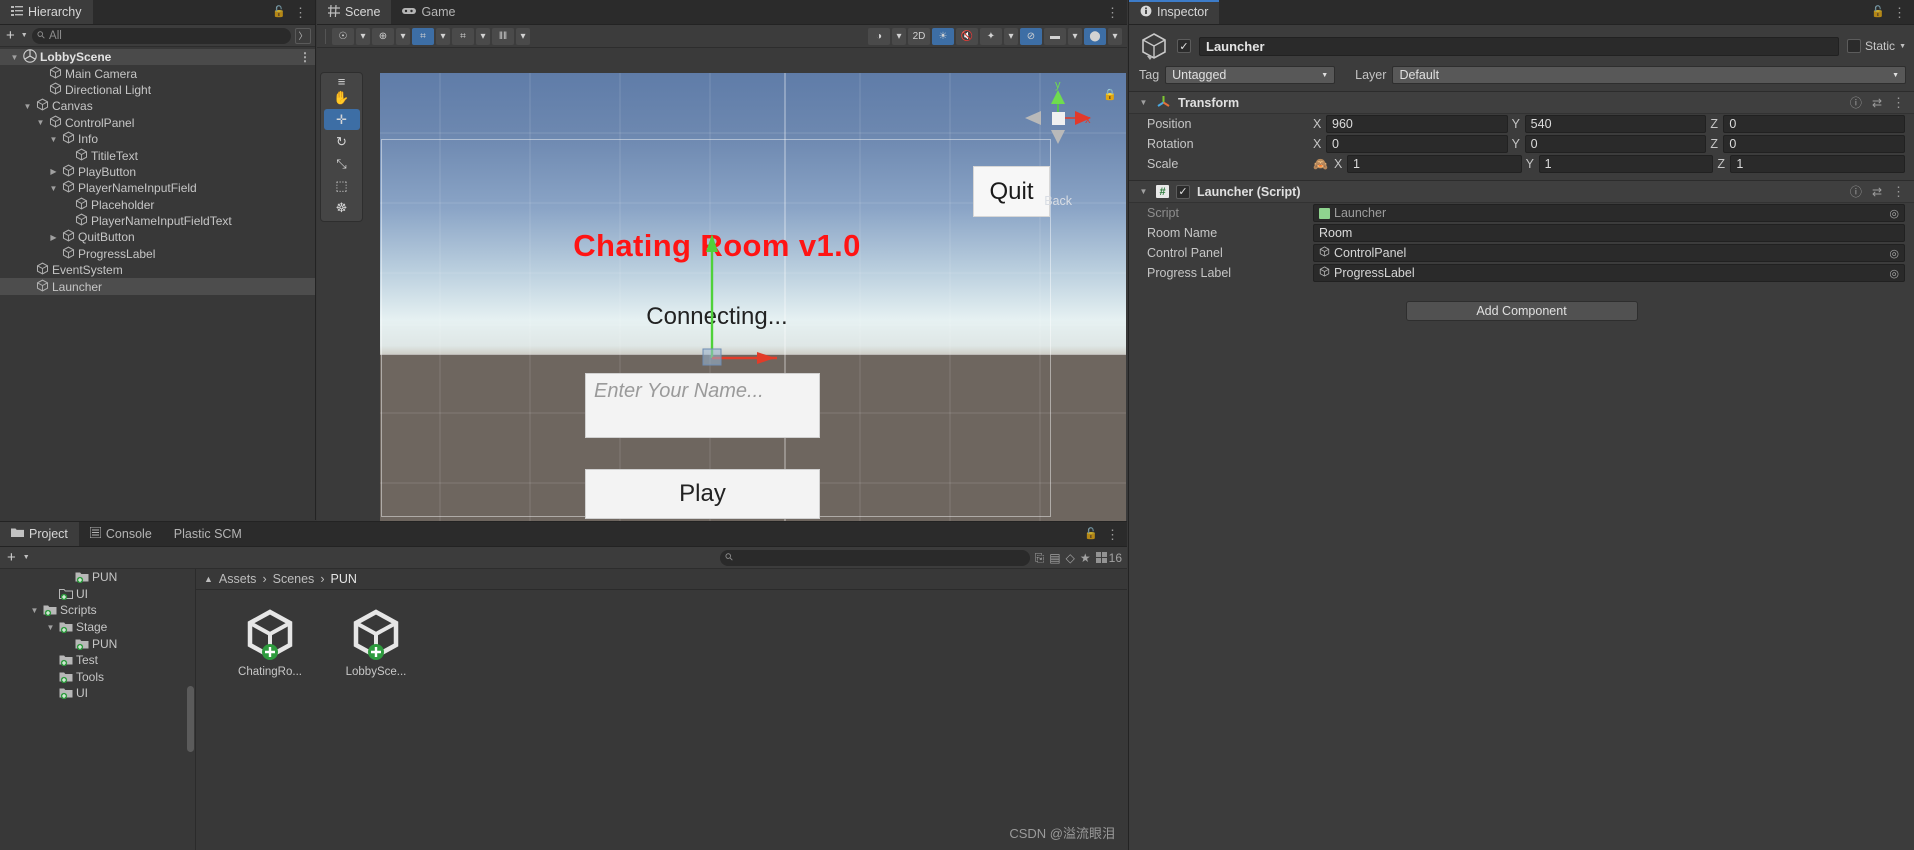  Describe the element at coordinates (1899, 12) in the screenshot. I see `inspector-menu-icon: ⋮` at that location.